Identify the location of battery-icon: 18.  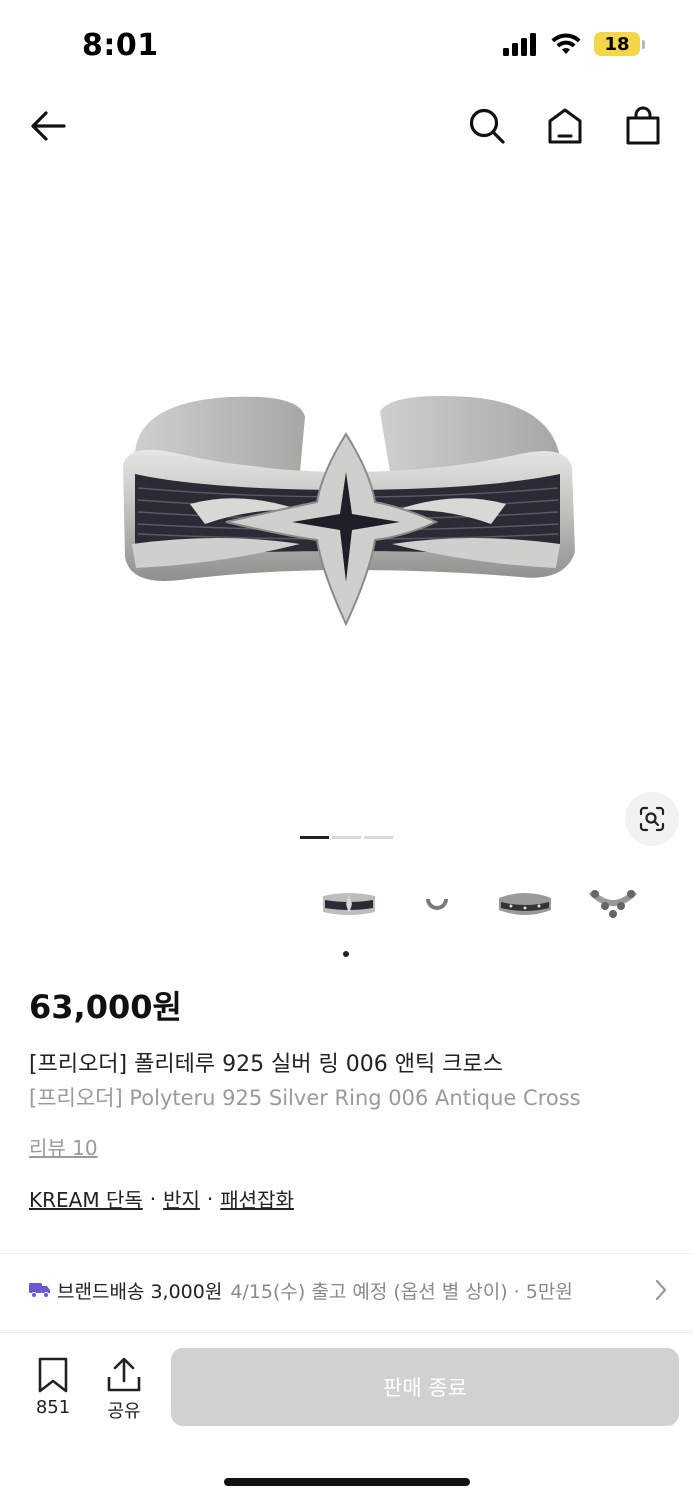
(619, 44).